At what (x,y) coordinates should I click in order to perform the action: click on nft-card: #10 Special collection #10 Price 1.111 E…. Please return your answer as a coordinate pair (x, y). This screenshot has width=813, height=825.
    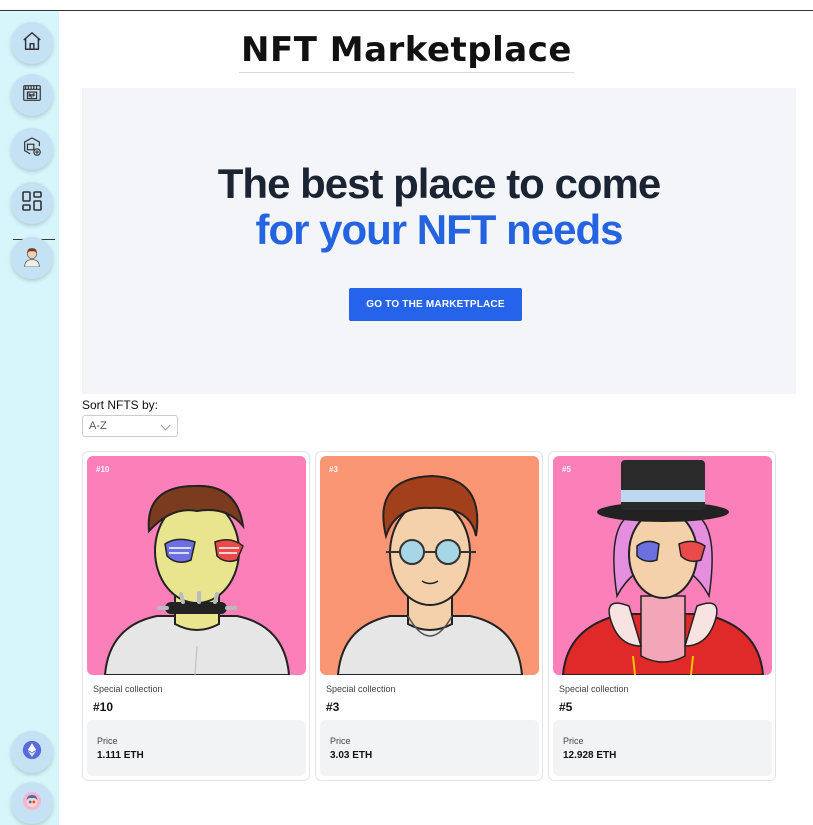
    Looking at the image, I should click on (196, 616).